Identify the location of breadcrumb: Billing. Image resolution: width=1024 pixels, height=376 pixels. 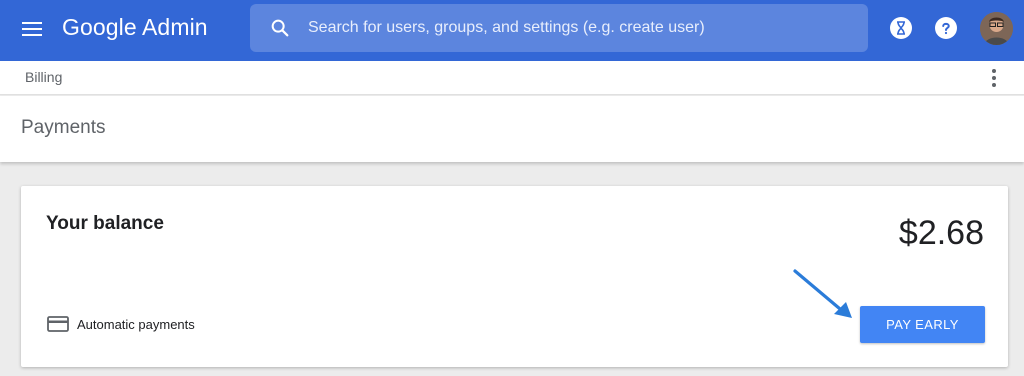
(43, 77).